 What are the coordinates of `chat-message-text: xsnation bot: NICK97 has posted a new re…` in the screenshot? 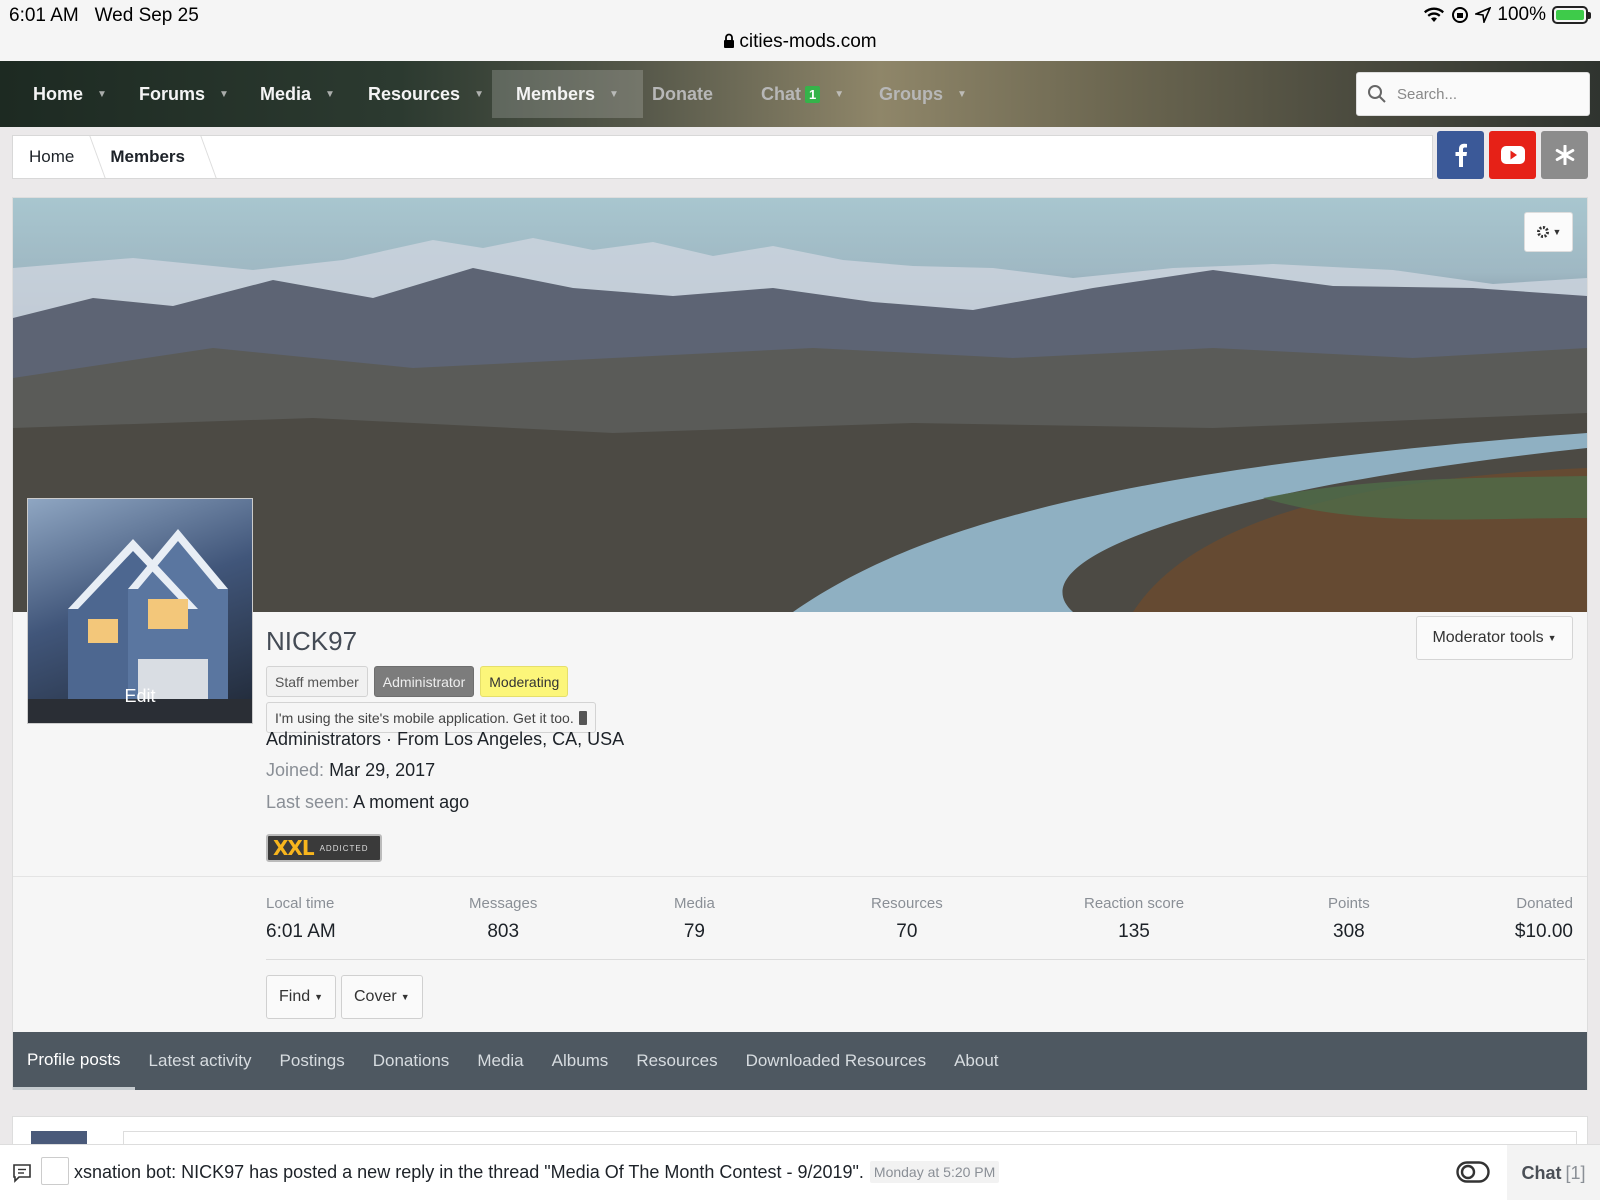 It's located at (469, 1172).